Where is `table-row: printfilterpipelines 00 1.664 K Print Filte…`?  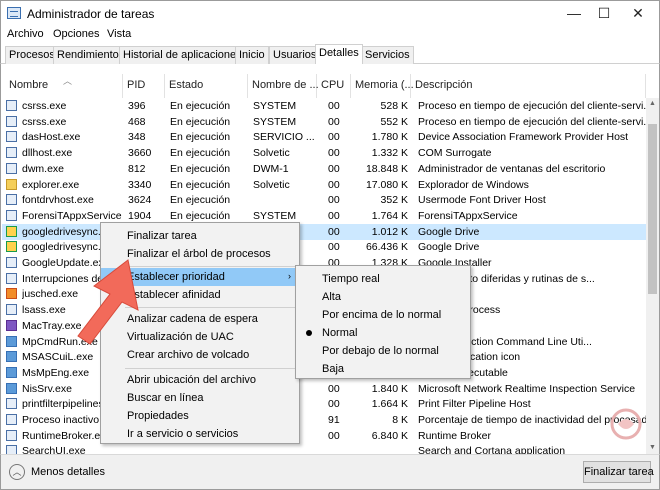 table-row: printfilterpipelines 00 1.664 K Print Filte… is located at coordinates (324, 404).